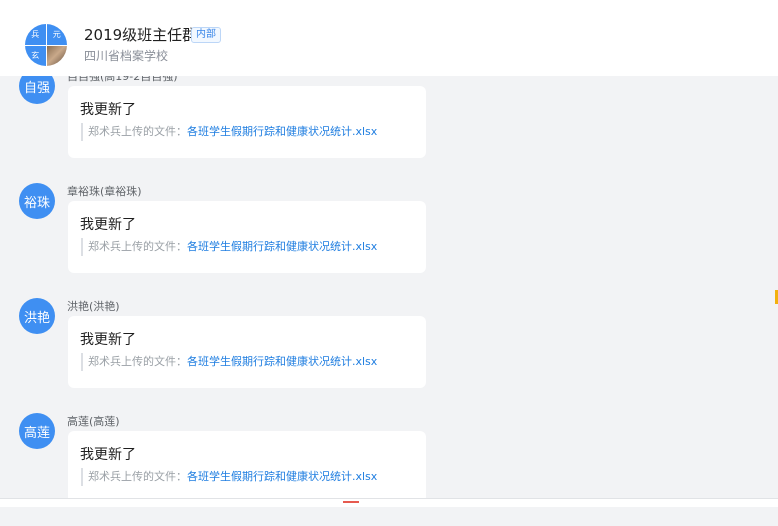 This screenshot has height=526, width=778. I want to click on user-avatar: 洪艳, so click(37, 316).